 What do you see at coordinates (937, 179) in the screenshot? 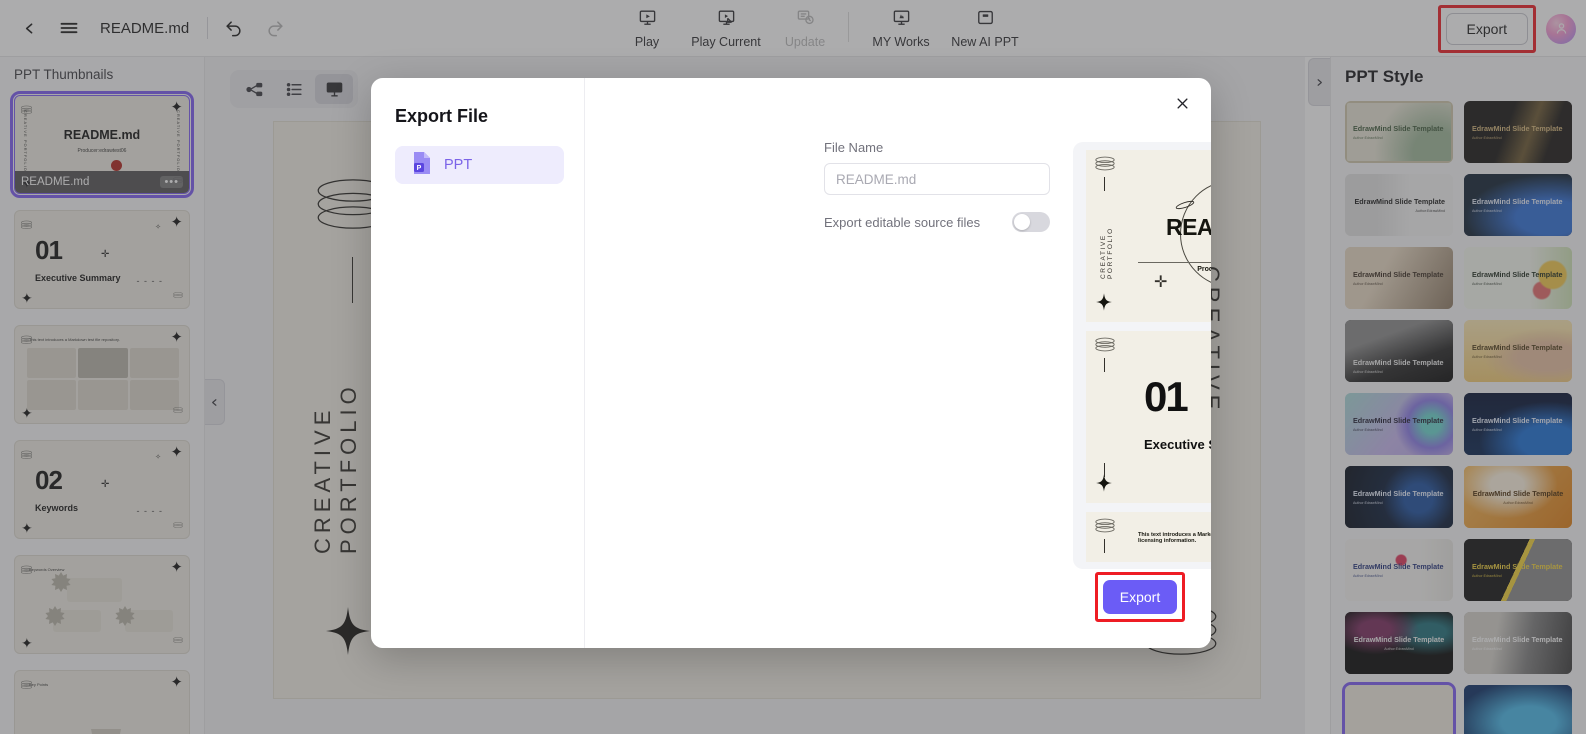
I see `file-name-input` at bounding box center [937, 179].